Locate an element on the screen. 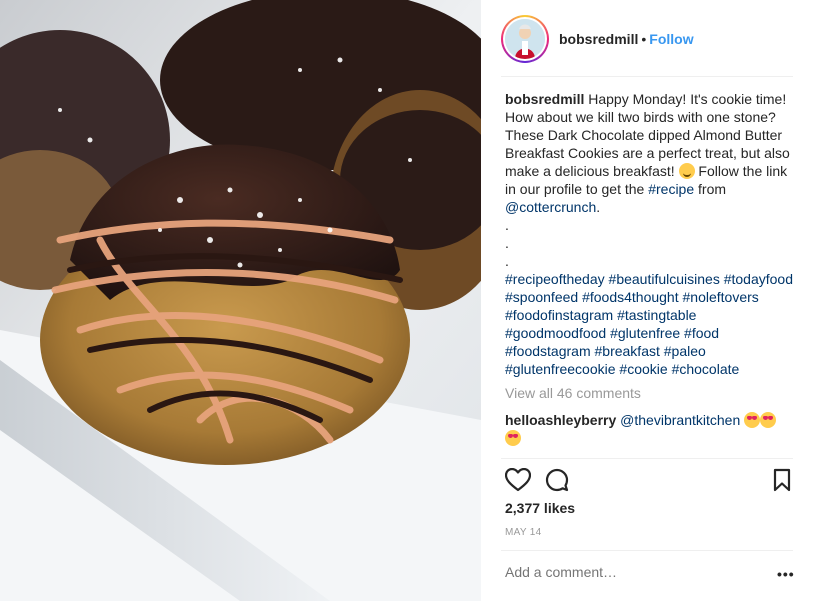 This screenshot has width=816, height=601. post-header: bobsredmill • Follow is located at coordinates (647, 39).